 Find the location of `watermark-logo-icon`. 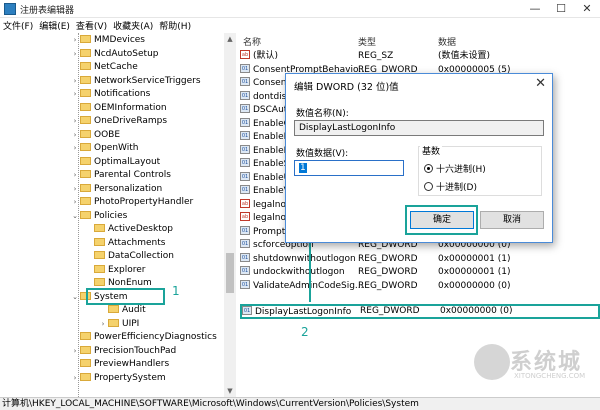

watermark-logo-icon is located at coordinates (492, 362).